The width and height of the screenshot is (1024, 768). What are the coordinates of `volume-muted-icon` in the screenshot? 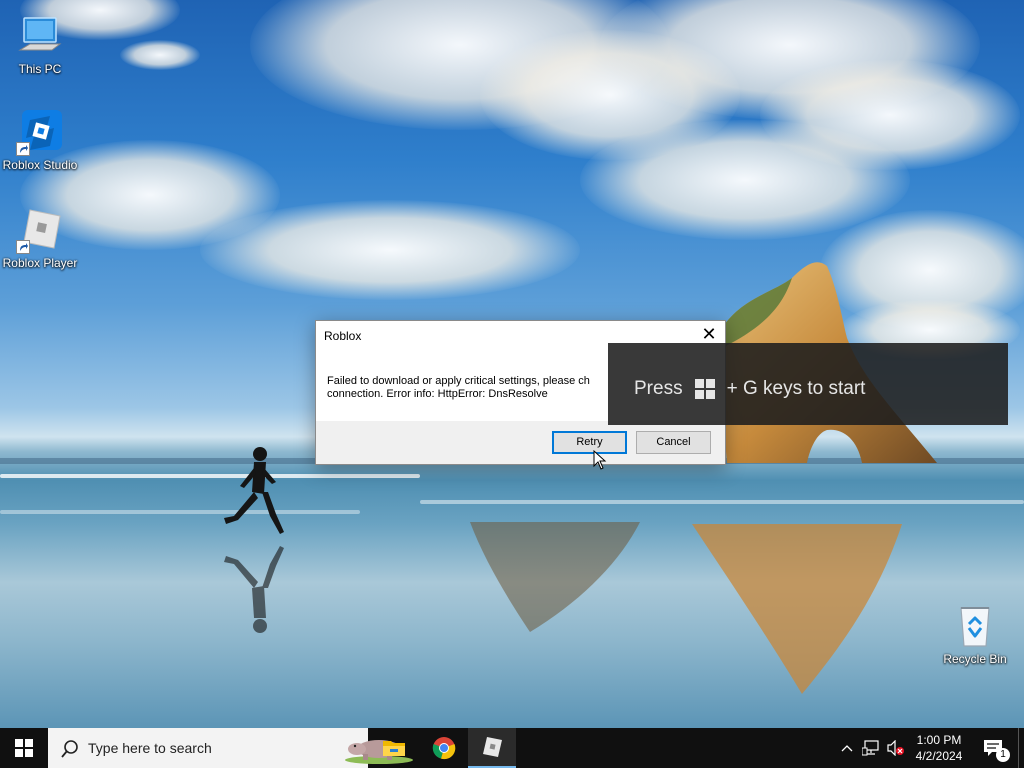 It's located at (895, 748).